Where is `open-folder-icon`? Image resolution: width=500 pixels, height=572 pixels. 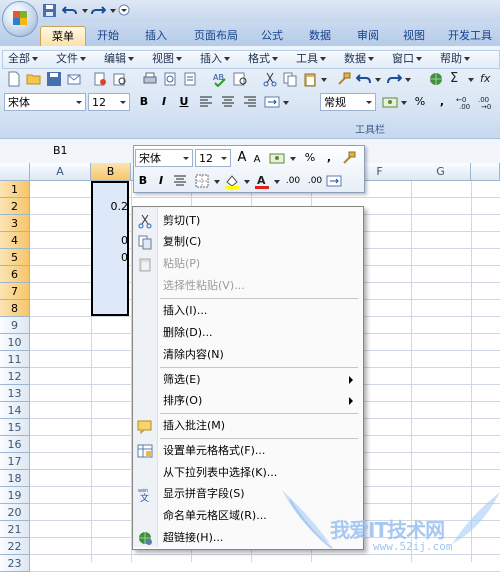
open-folder-icon is located at coordinates (34, 79).